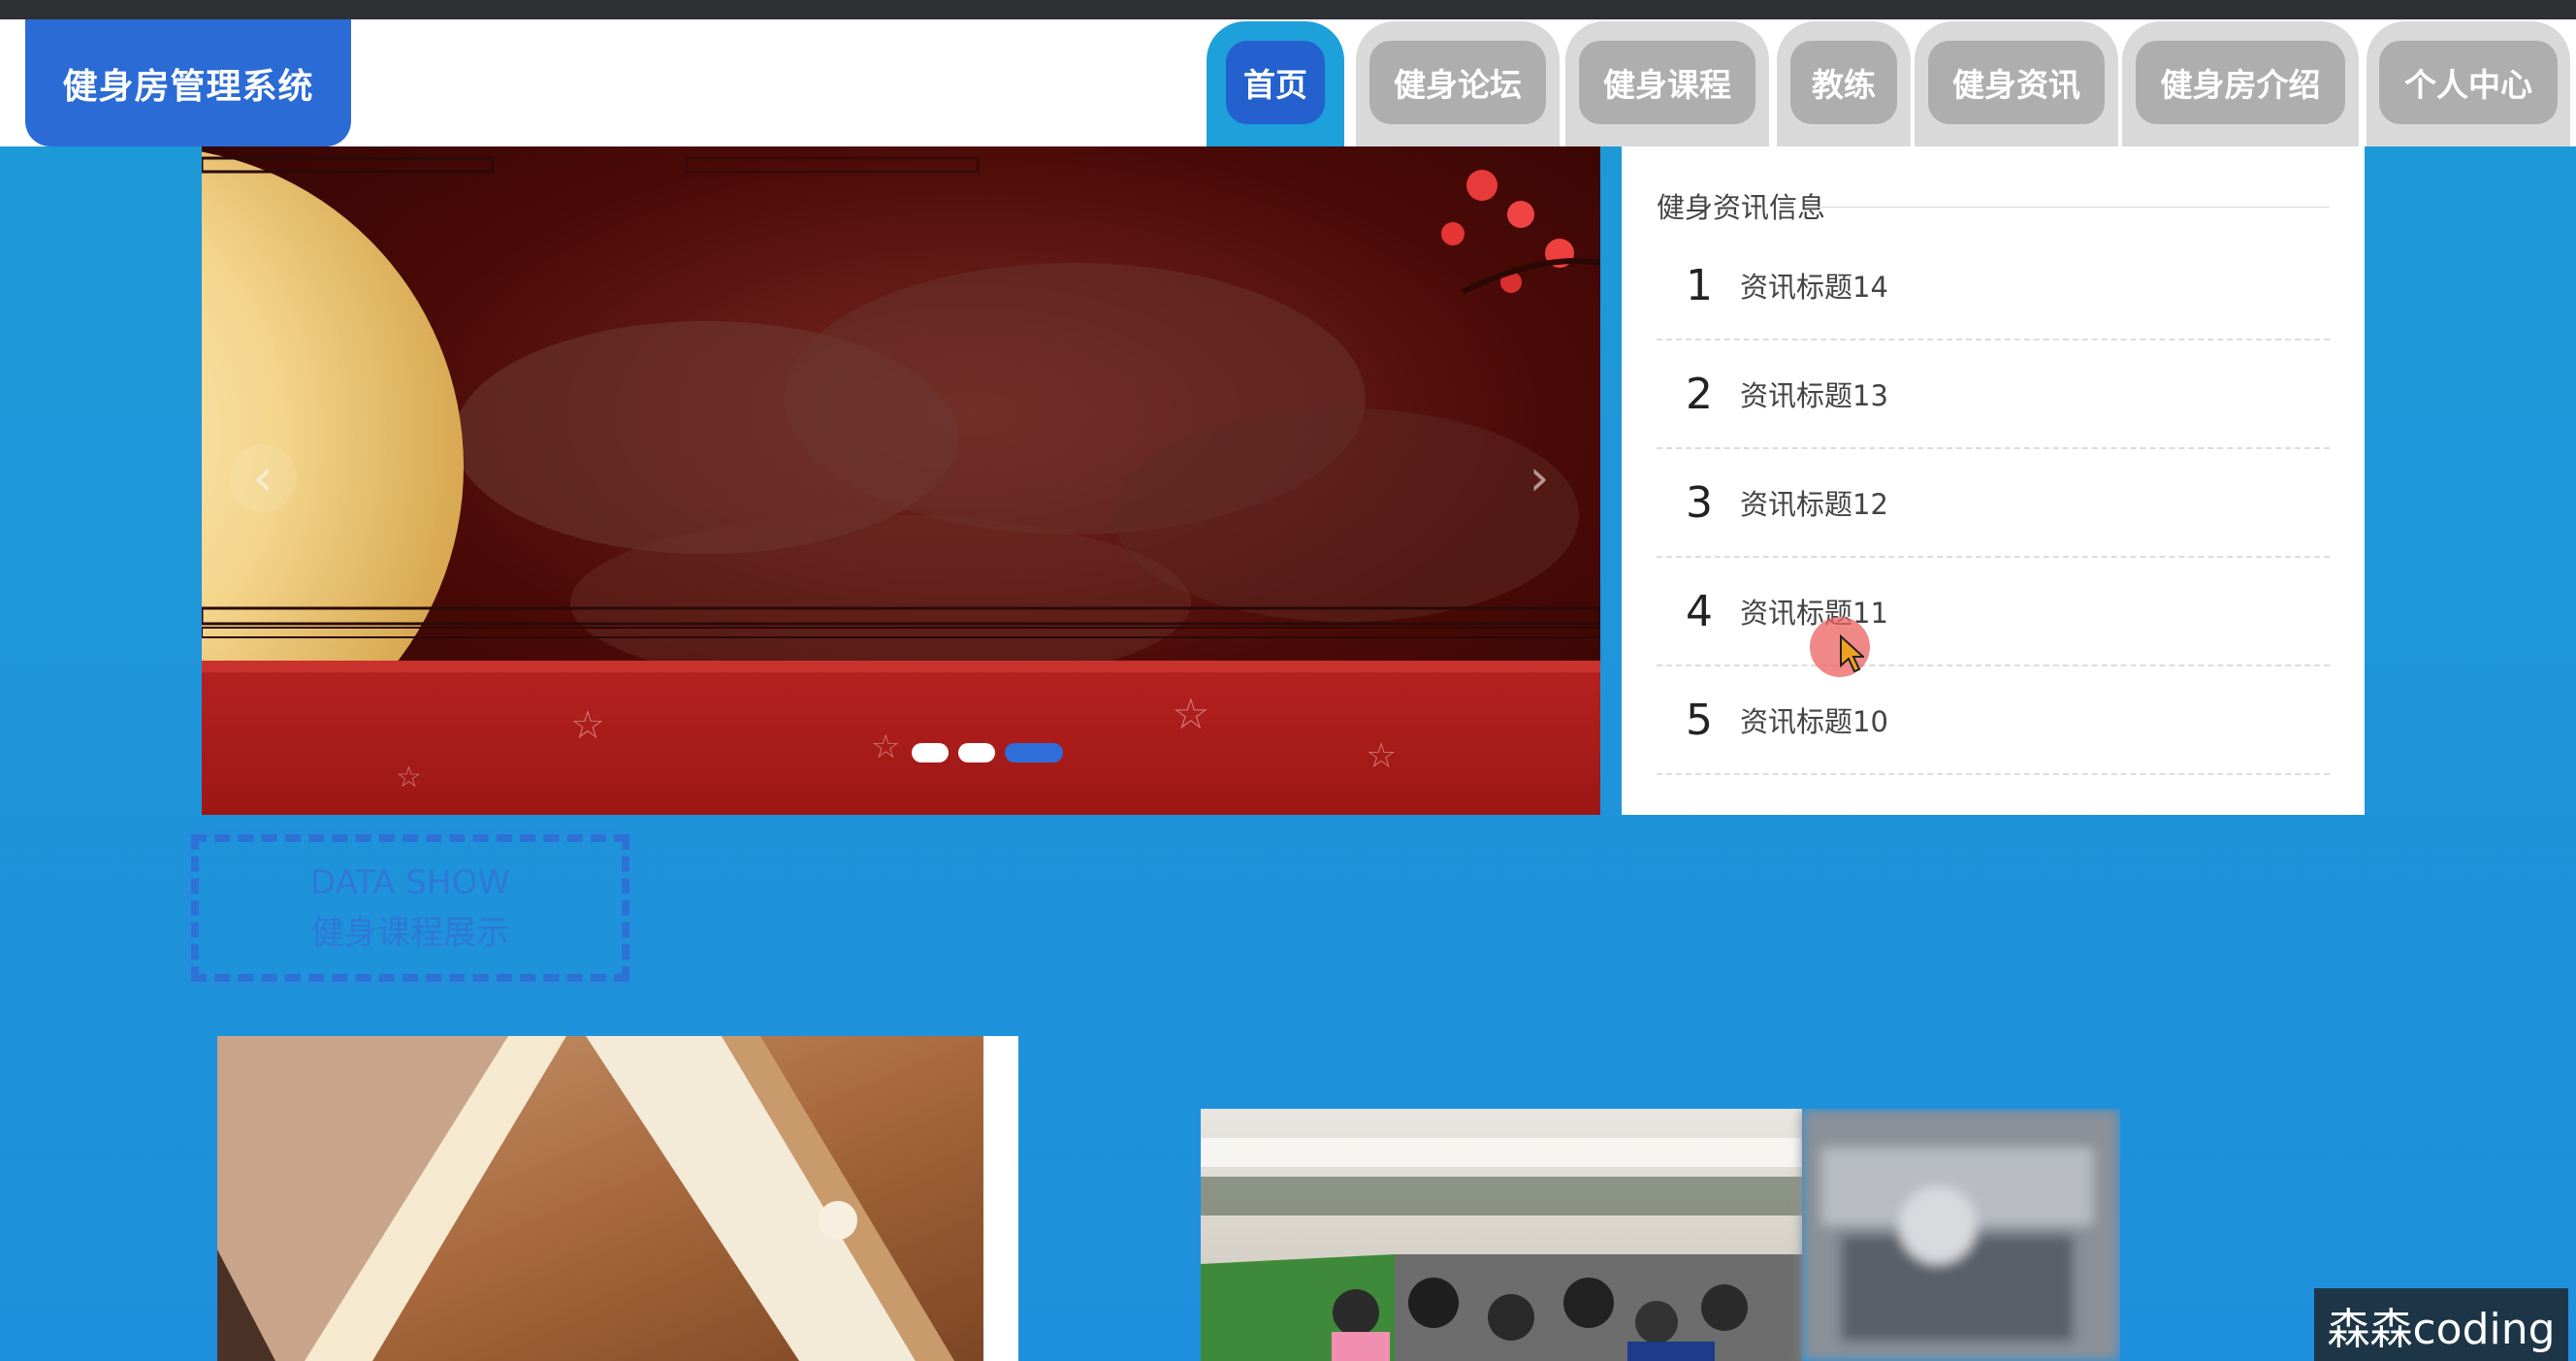 Image resolution: width=2576 pixels, height=1361 pixels. Describe the element at coordinates (1699, 720) in the screenshot. I see `news-item-number: 5` at that location.